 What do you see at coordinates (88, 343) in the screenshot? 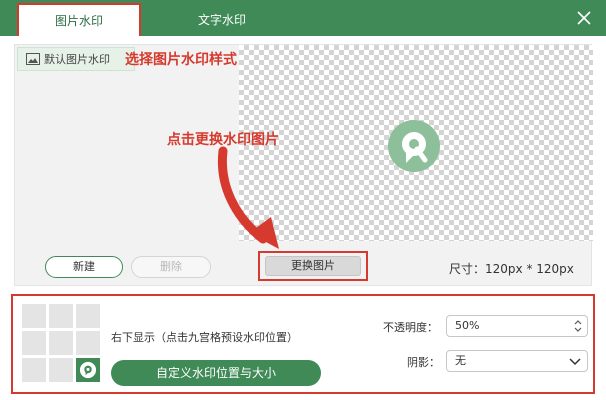
I see `grid-cell-middle-right` at bounding box center [88, 343].